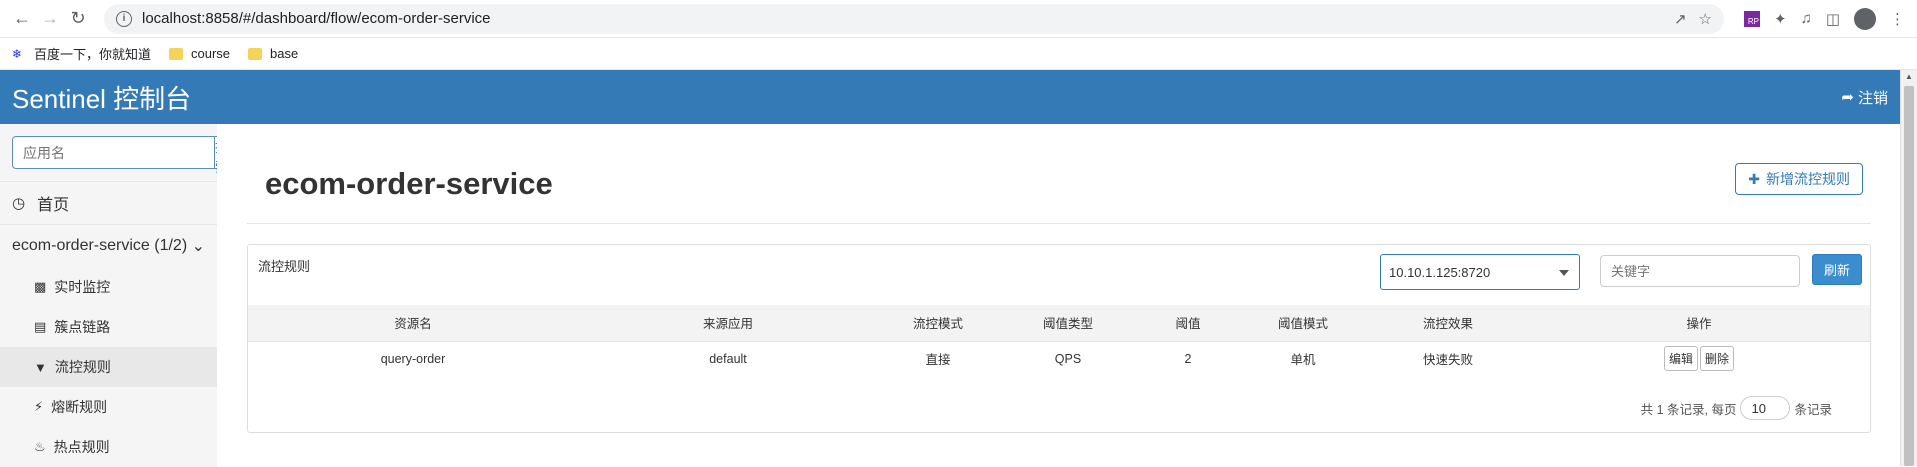 This screenshot has width=1917, height=467. I want to click on column-header: 阈值类型, so click(1067, 324).